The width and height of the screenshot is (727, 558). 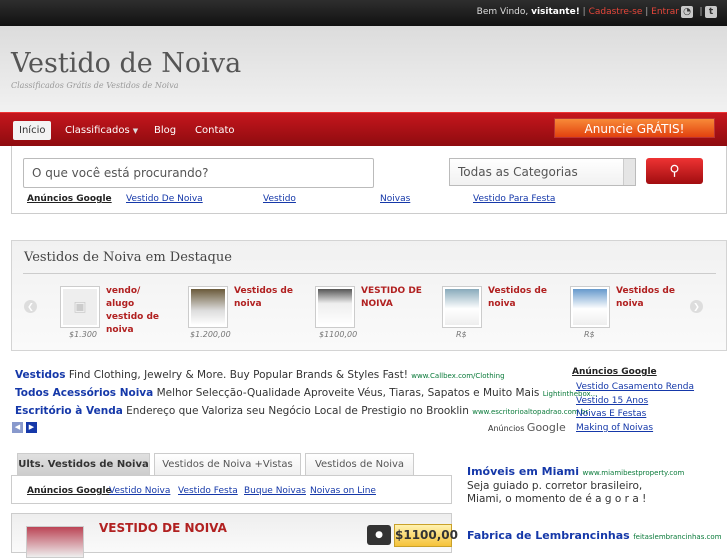 What do you see at coordinates (83, 334) in the screenshot?
I see `card-price: $1.300` at bounding box center [83, 334].